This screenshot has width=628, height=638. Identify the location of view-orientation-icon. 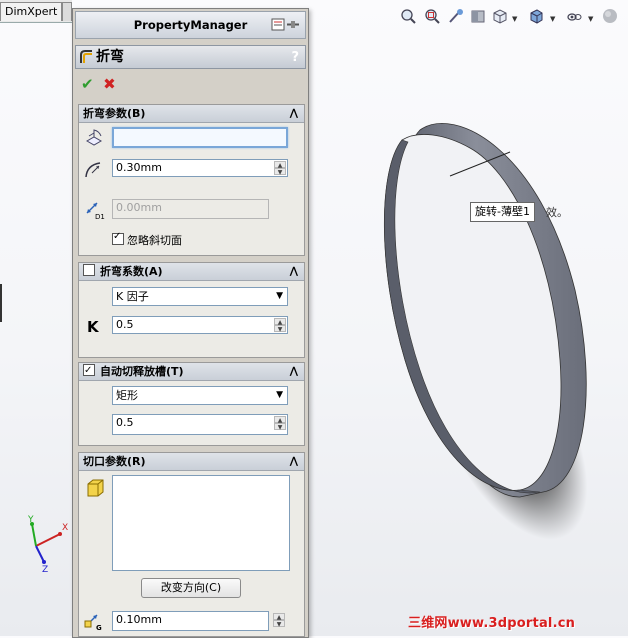
(500, 16).